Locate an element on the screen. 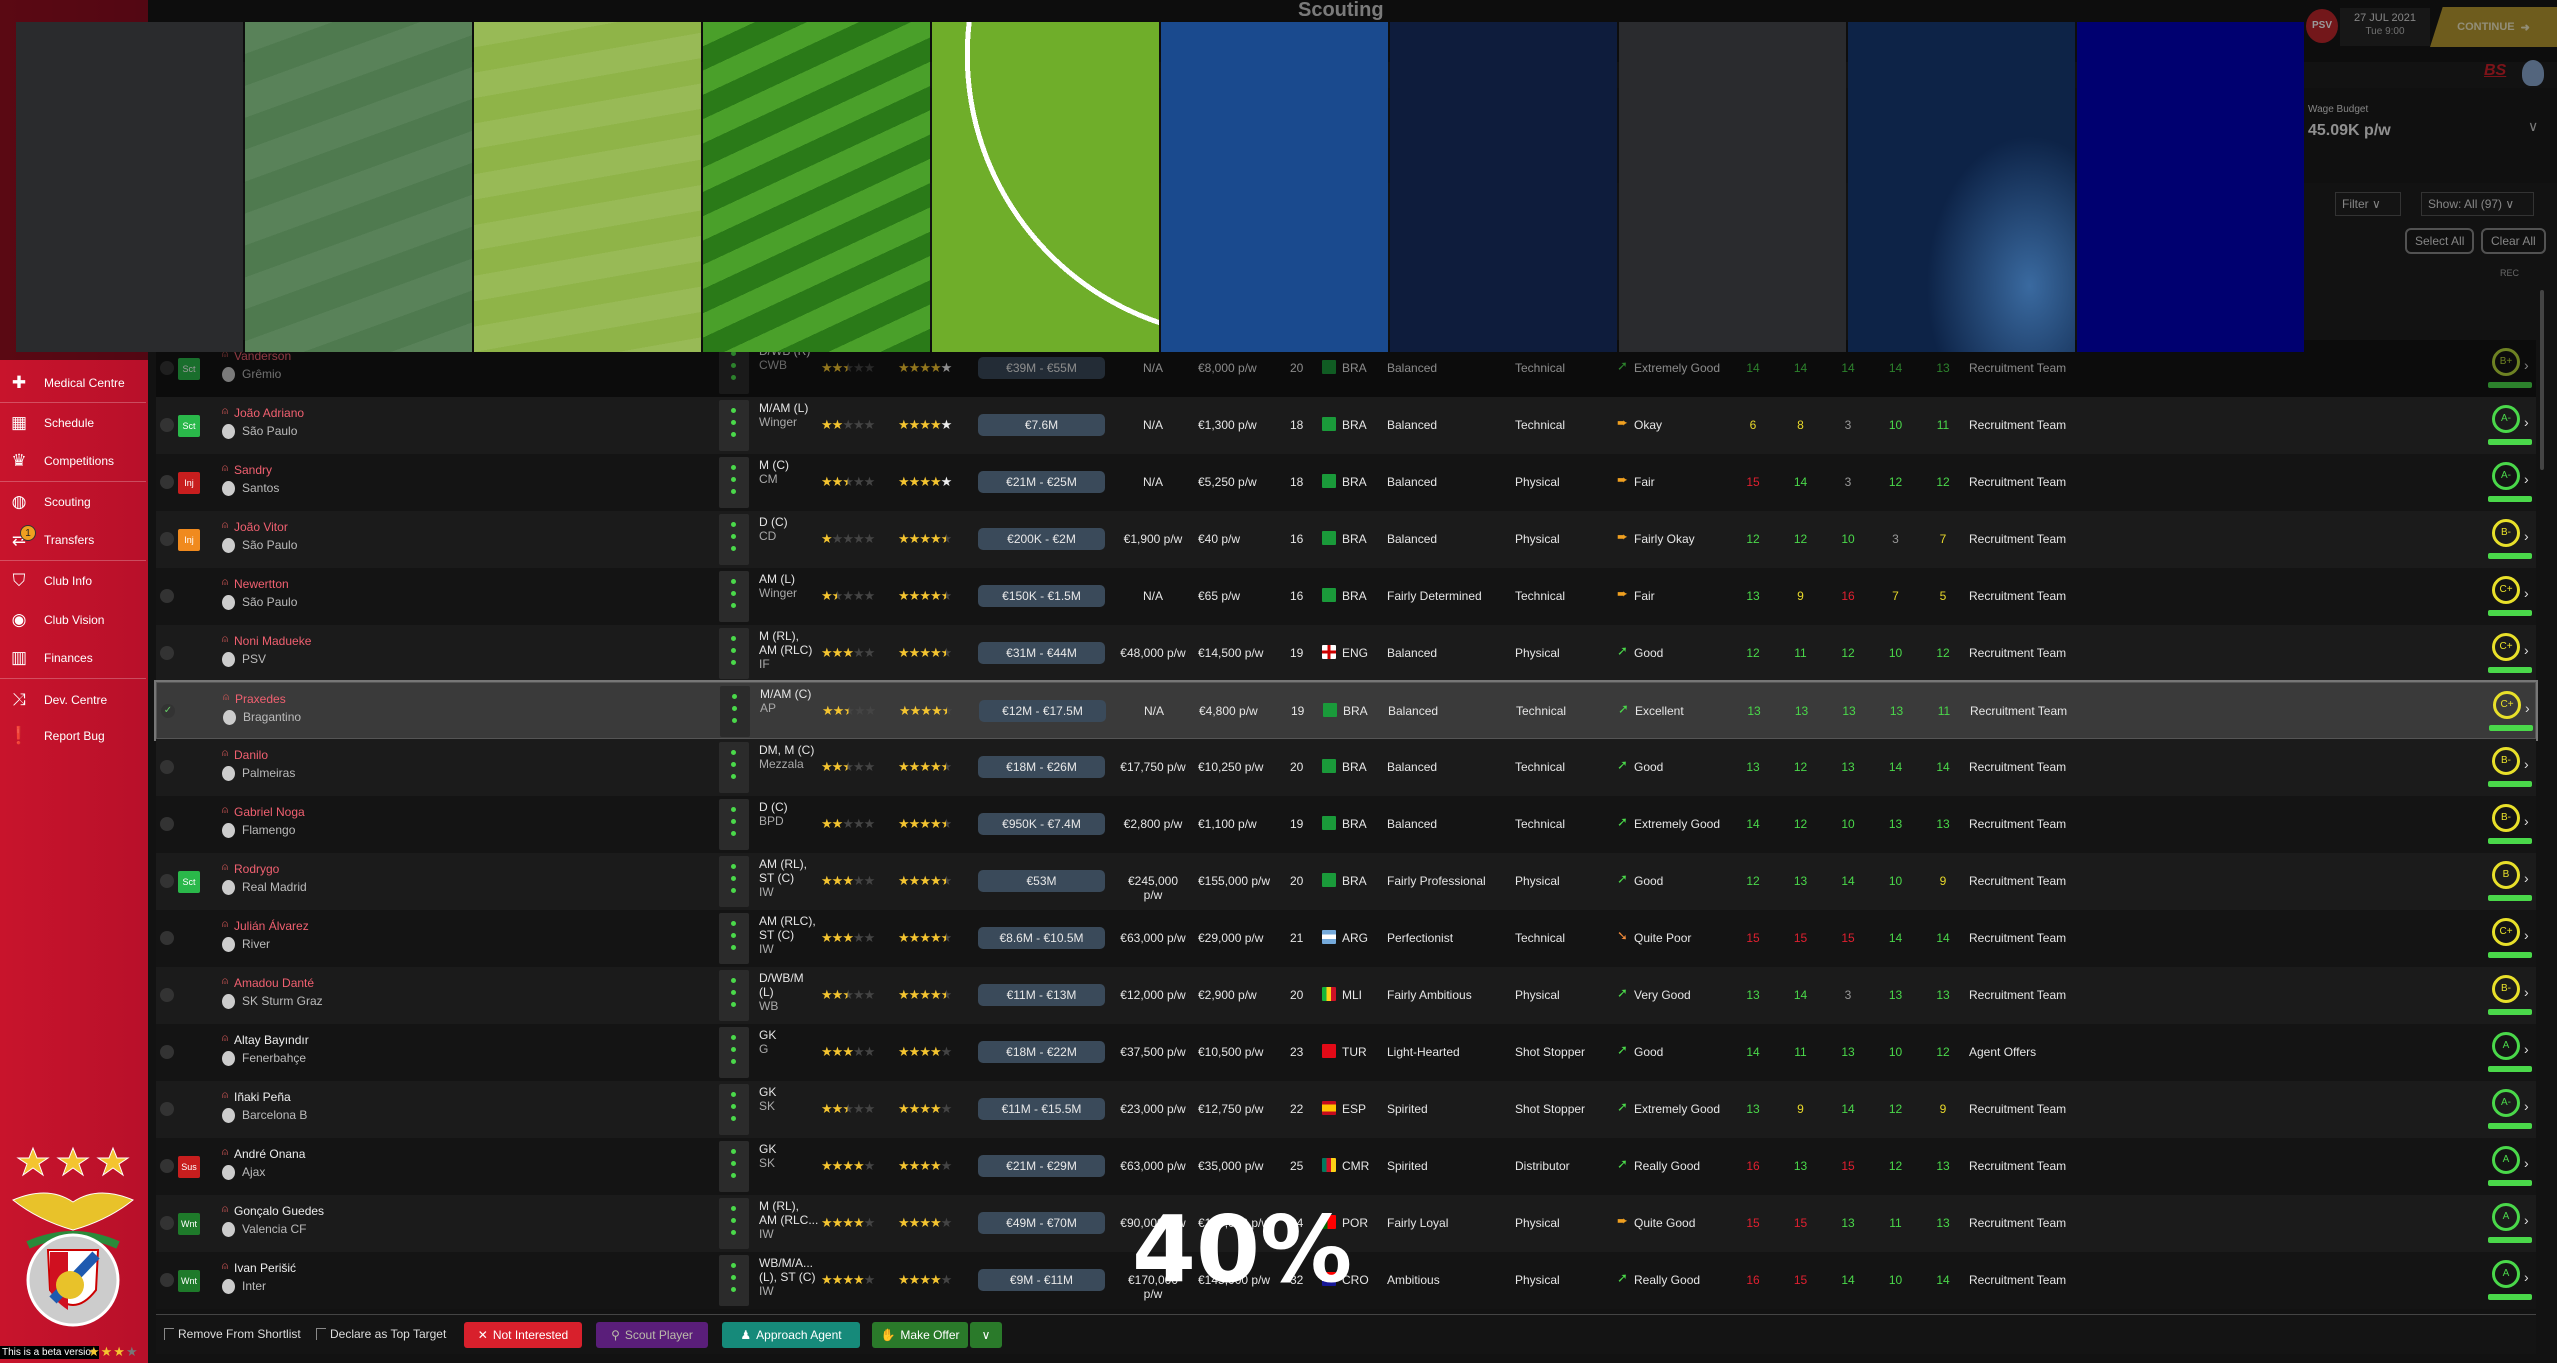 The width and height of the screenshot is (2557, 1363). player-name: João Vitor is located at coordinates (261, 527).